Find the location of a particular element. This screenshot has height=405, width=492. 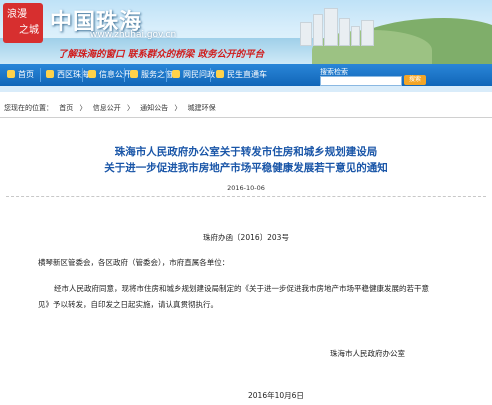

breadcrumb-item-construction: 城建环保 is located at coordinates (202, 108).